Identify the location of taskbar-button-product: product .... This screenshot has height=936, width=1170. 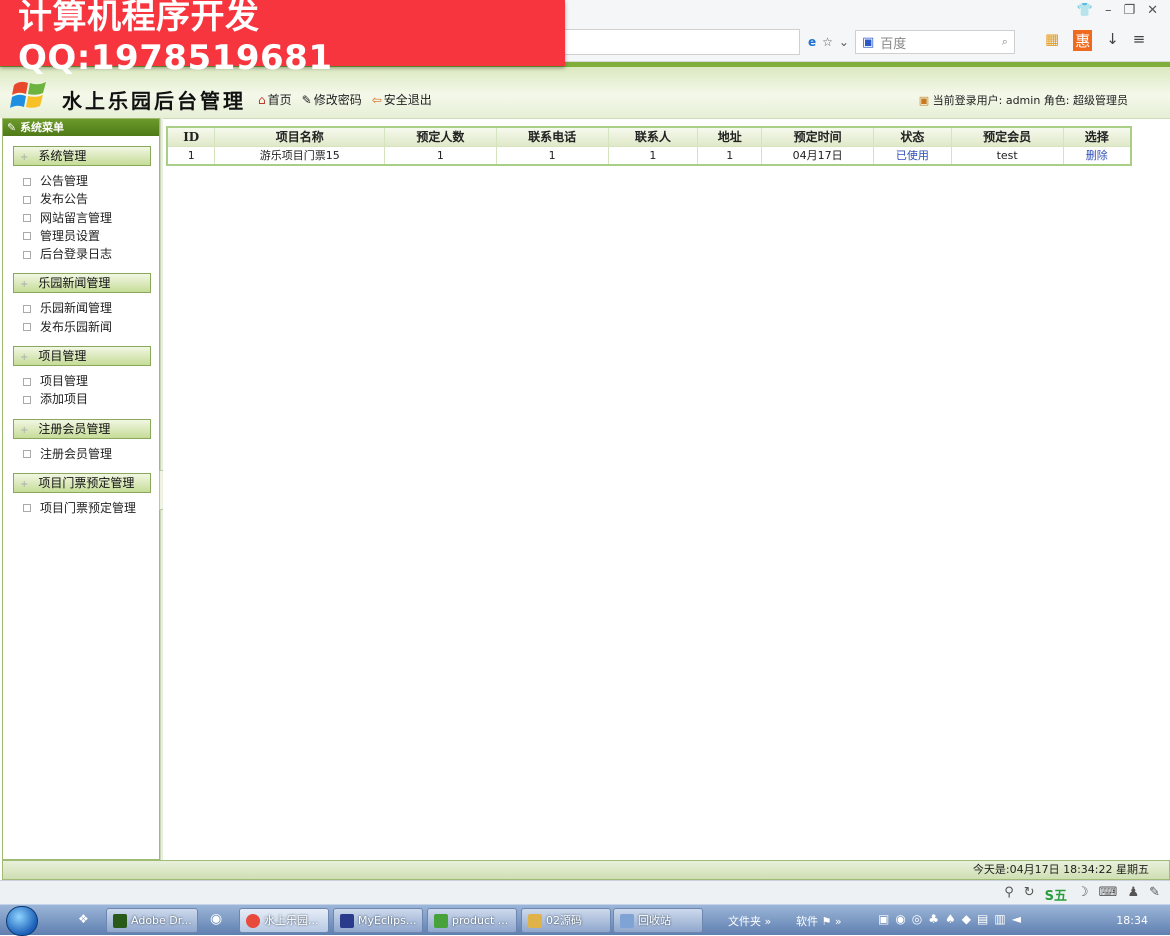
(472, 920).